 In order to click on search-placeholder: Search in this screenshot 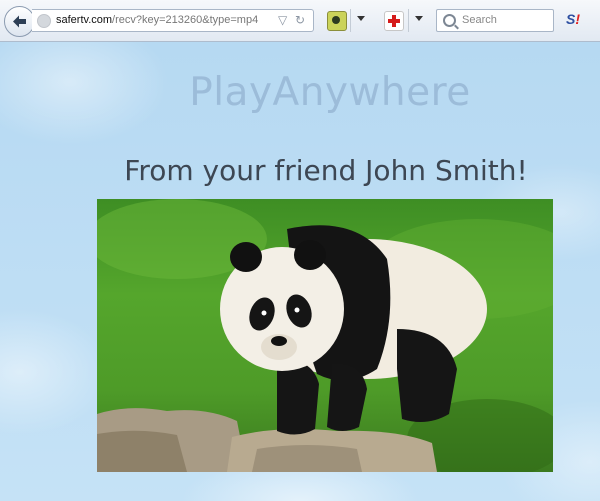, I will do `click(479, 20)`.